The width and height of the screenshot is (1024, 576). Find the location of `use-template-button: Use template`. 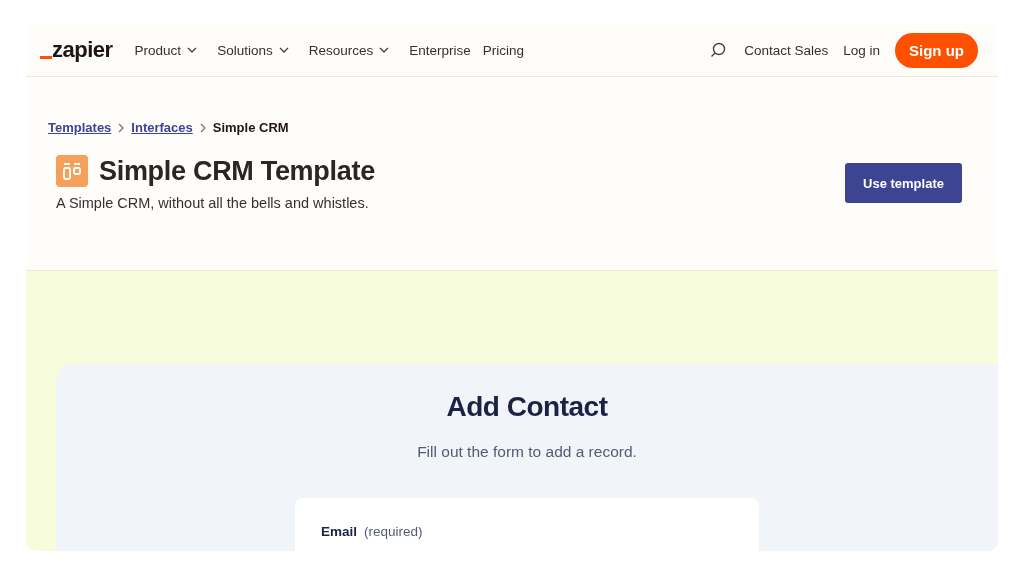

use-template-button: Use template is located at coordinates (903, 183).